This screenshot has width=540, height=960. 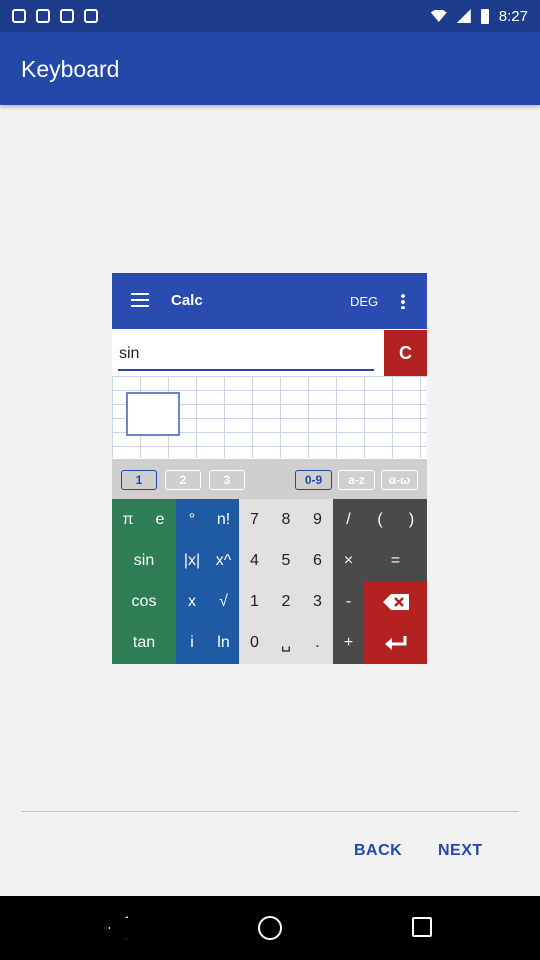 I want to click on key-power: x^, so click(x=223, y=560).